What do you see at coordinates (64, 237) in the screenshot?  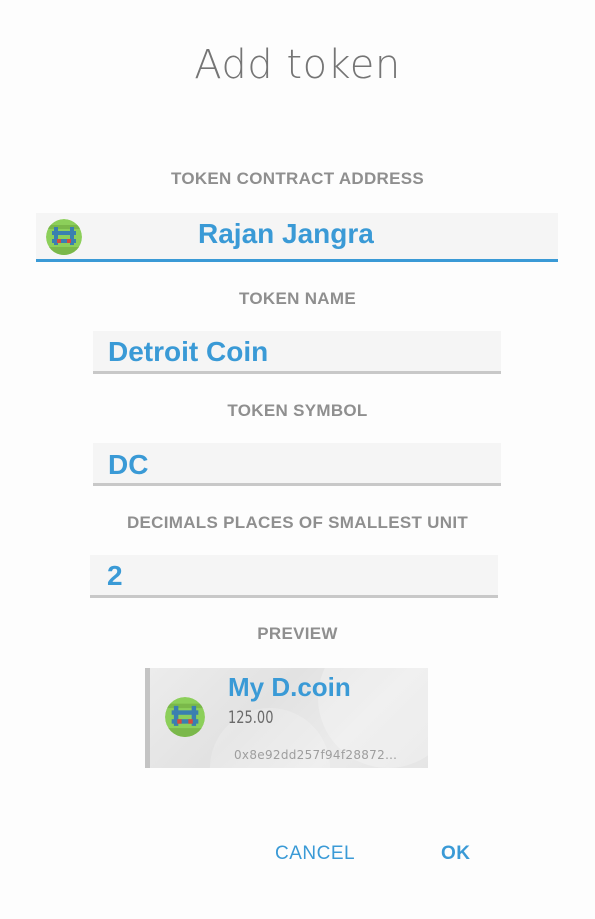 I see `identicon-avatar-icon` at bounding box center [64, 237].